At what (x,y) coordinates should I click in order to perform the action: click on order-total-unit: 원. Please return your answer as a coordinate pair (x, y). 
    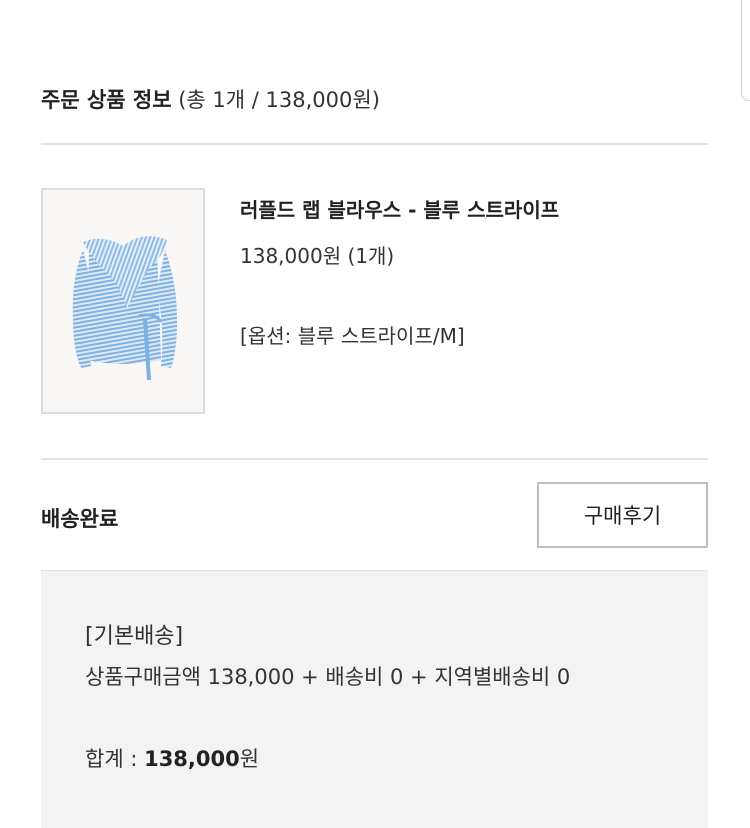
    Looking at the image, I should click on (249, 759).